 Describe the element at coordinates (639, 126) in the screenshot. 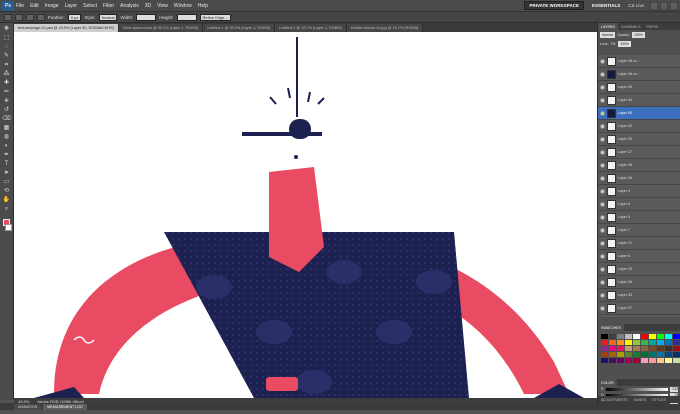

I see `layer-row: Layer 40` at that location.